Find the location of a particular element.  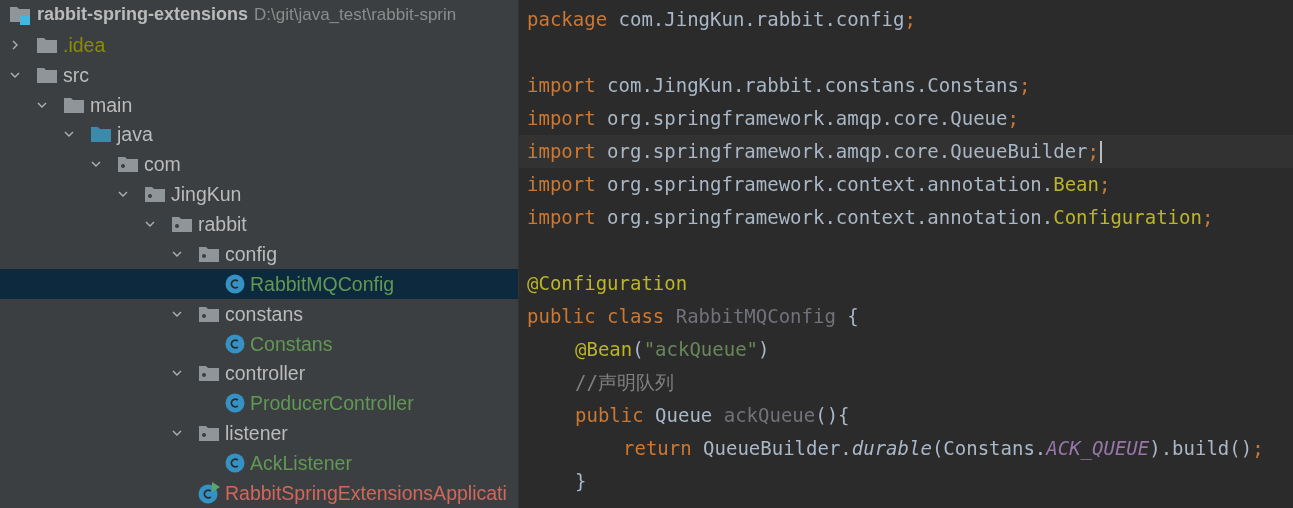

tree-item-label: listener is located at coordinates (256, 433).